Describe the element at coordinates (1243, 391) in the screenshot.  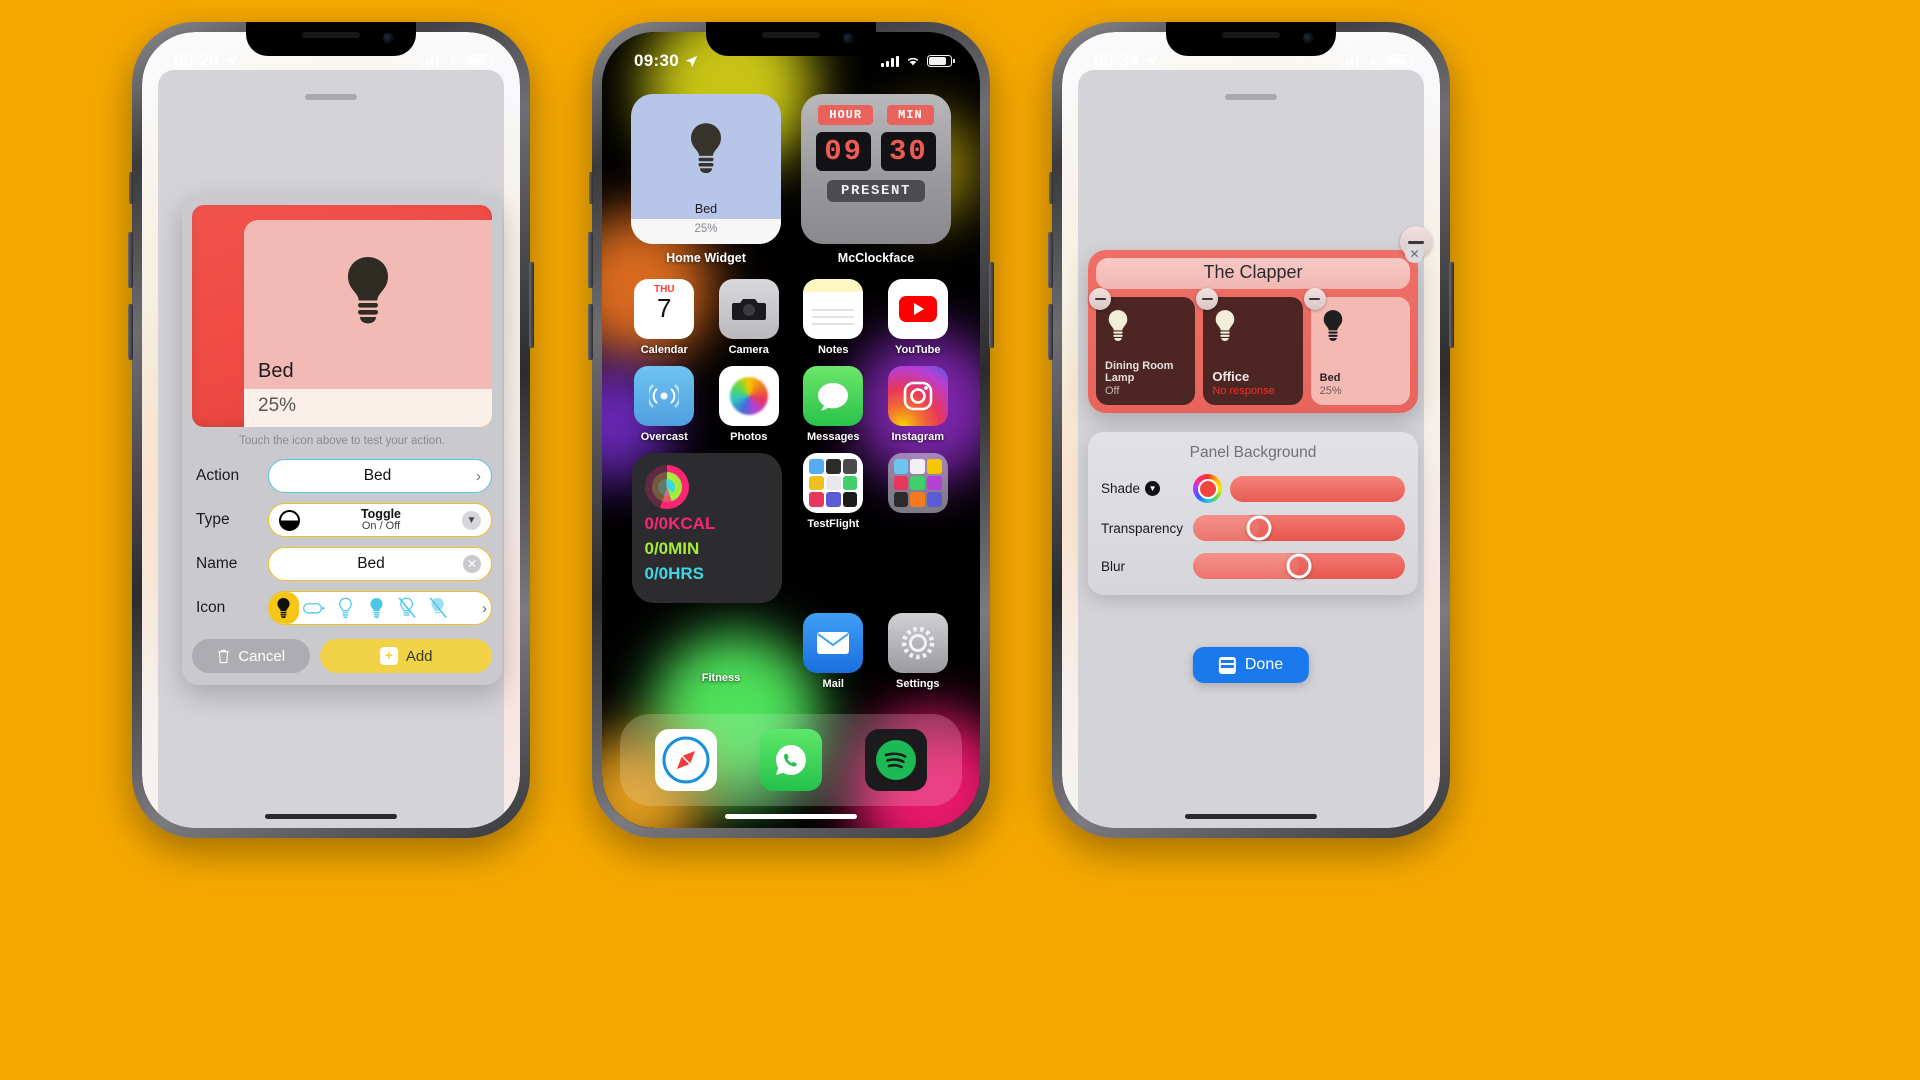
I see `clapper-card-status: No response` at that location.